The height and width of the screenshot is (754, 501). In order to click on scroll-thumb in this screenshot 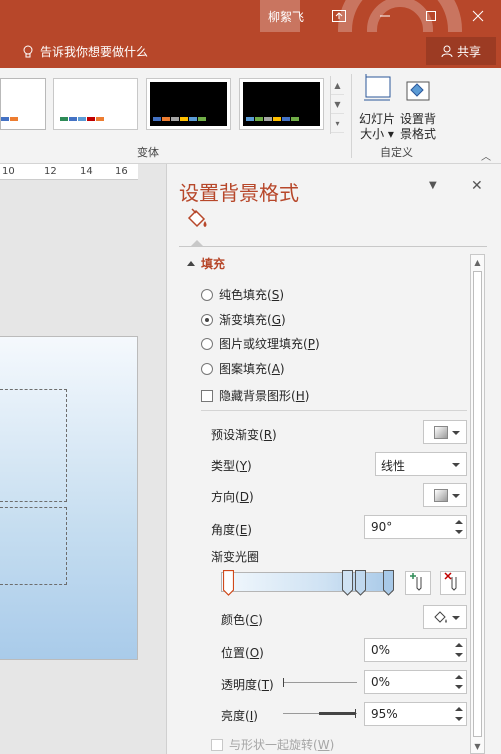, I will do `click(477, 504)`.